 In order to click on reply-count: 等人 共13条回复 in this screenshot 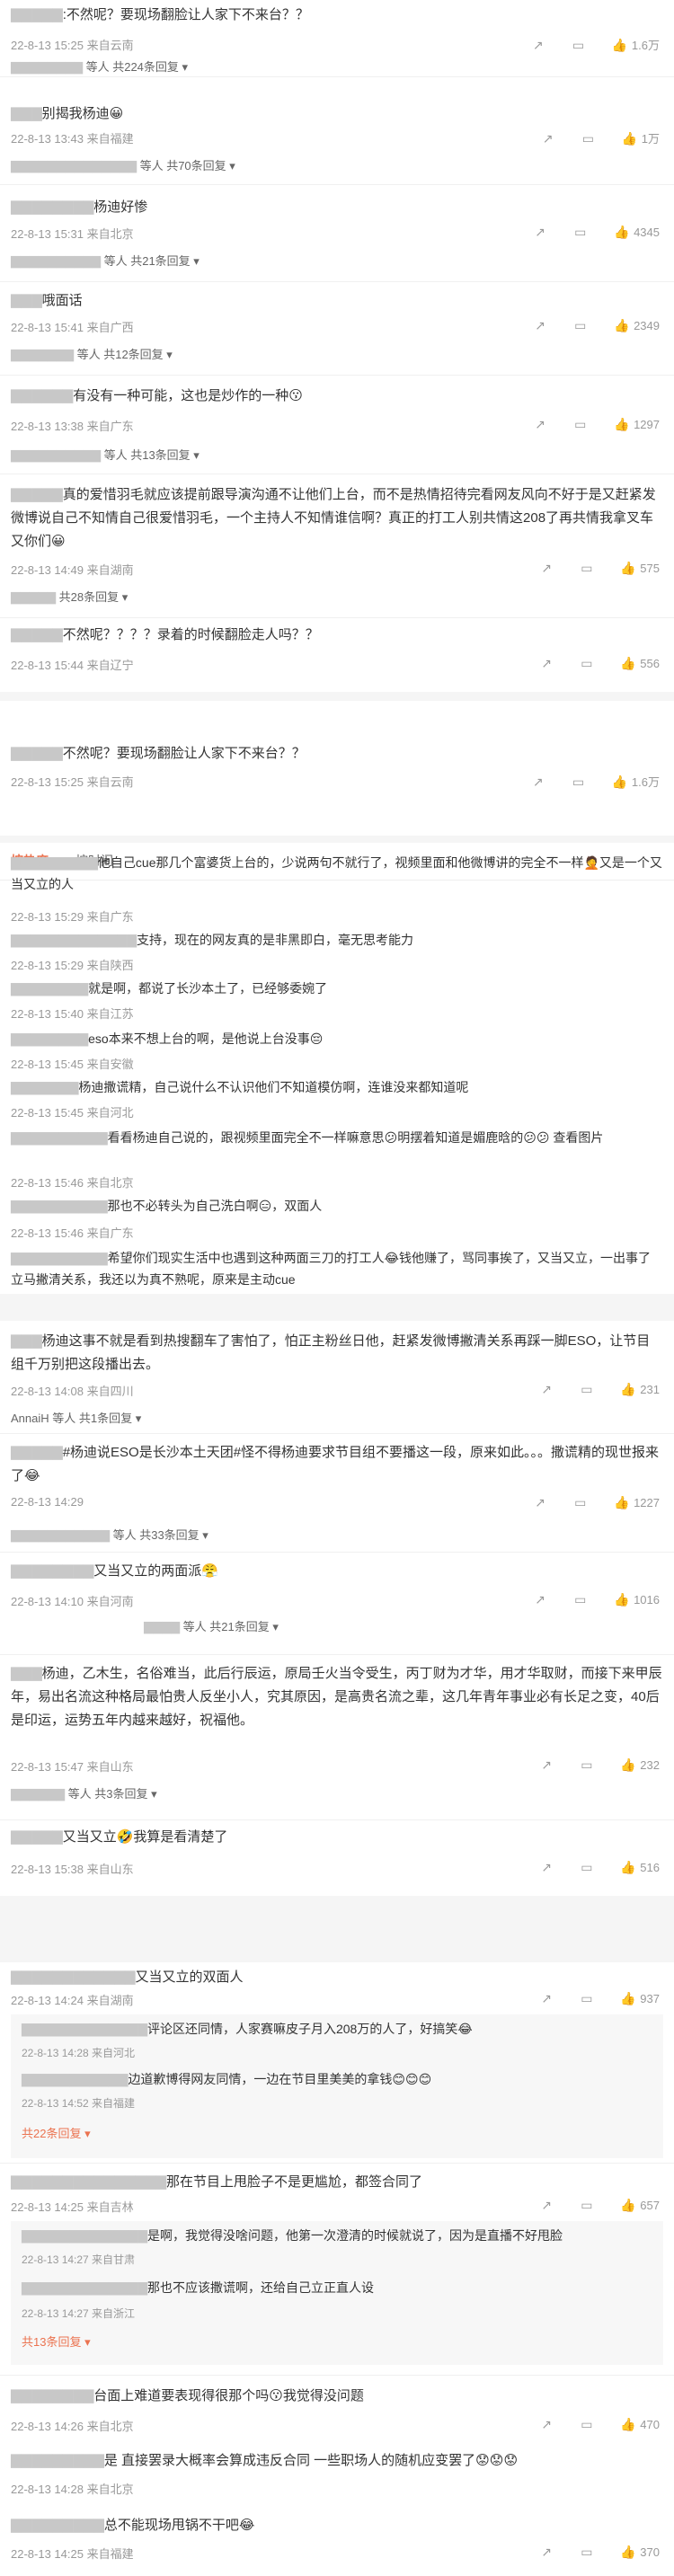, I will do `click(147, 455)`.